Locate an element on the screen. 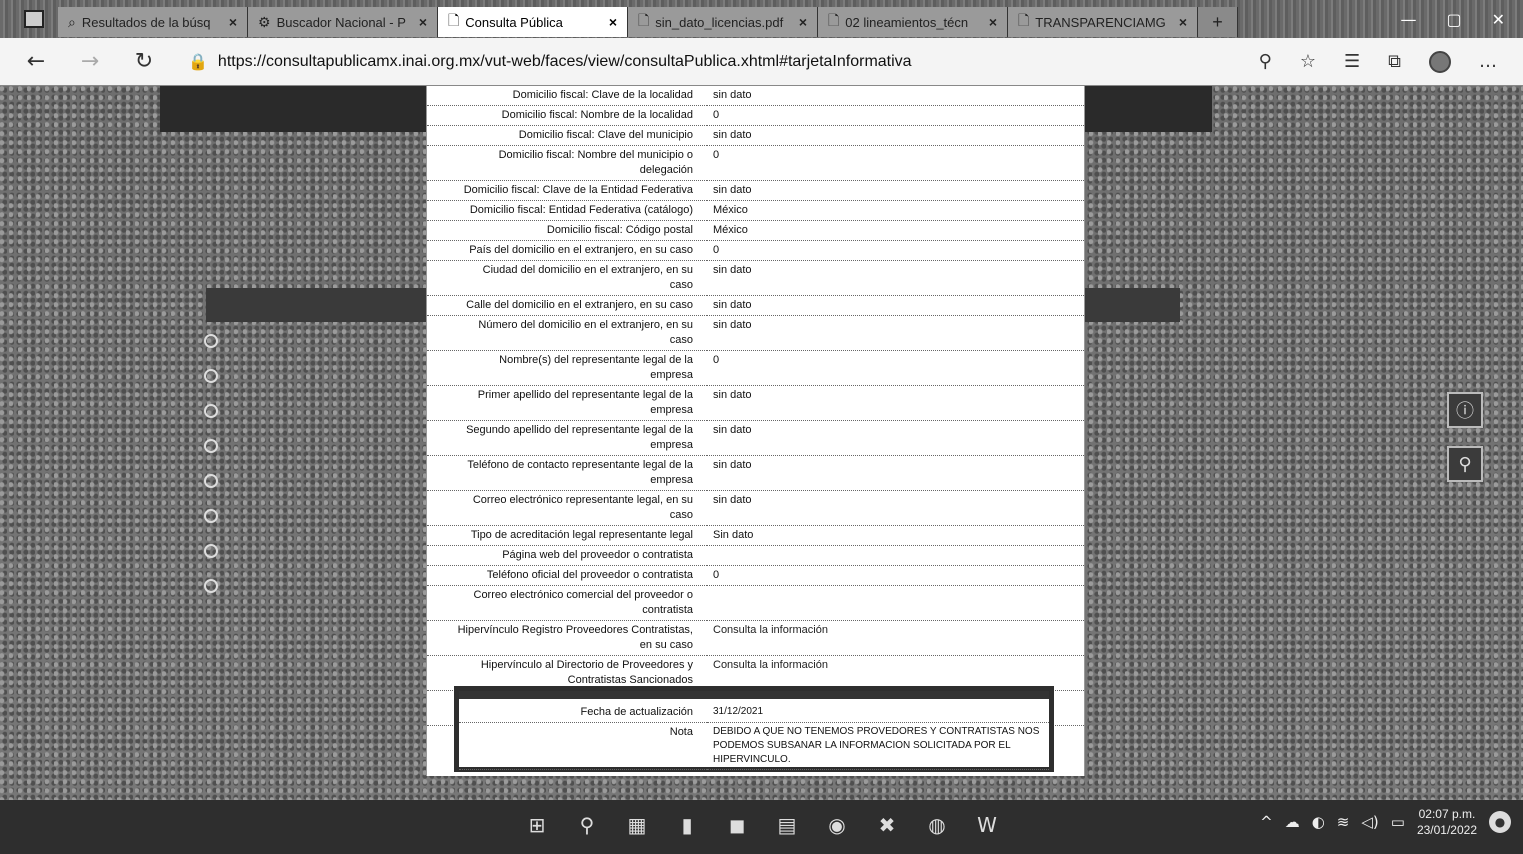 Image resolution: width=1523 pixels, height=854 pixels. document-icon: 🗋 is located at coordinates (454, 20).